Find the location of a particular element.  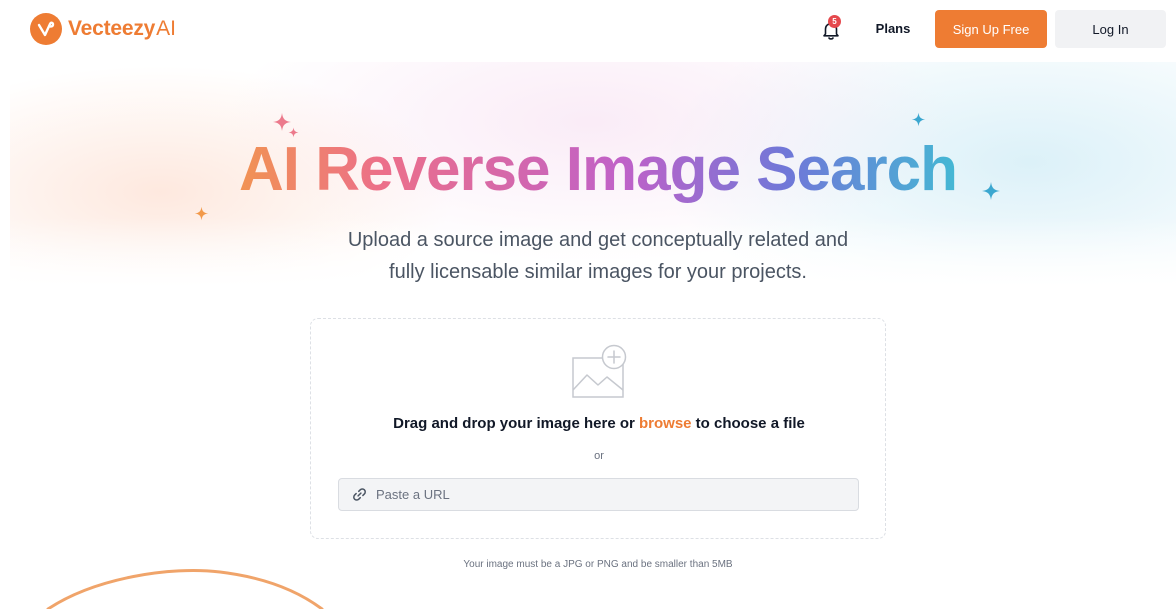

notification-count-badge: 5 is located at coordinates (834, 21).